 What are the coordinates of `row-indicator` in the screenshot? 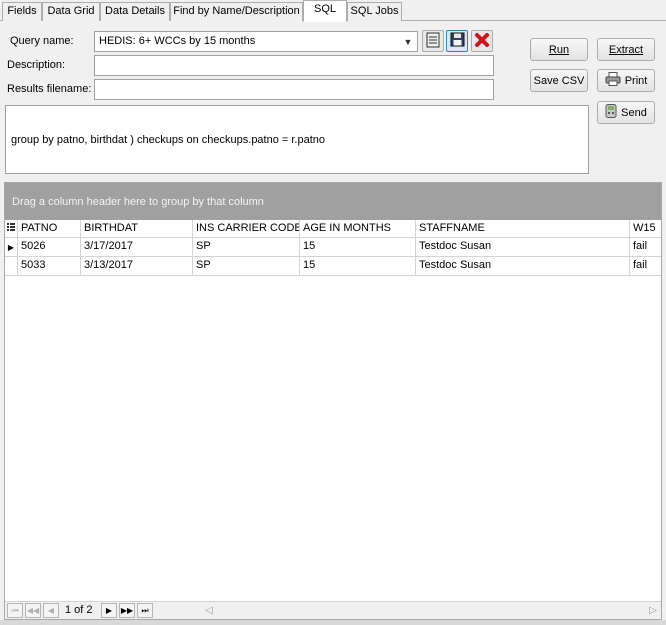 It's located at (11, 266).